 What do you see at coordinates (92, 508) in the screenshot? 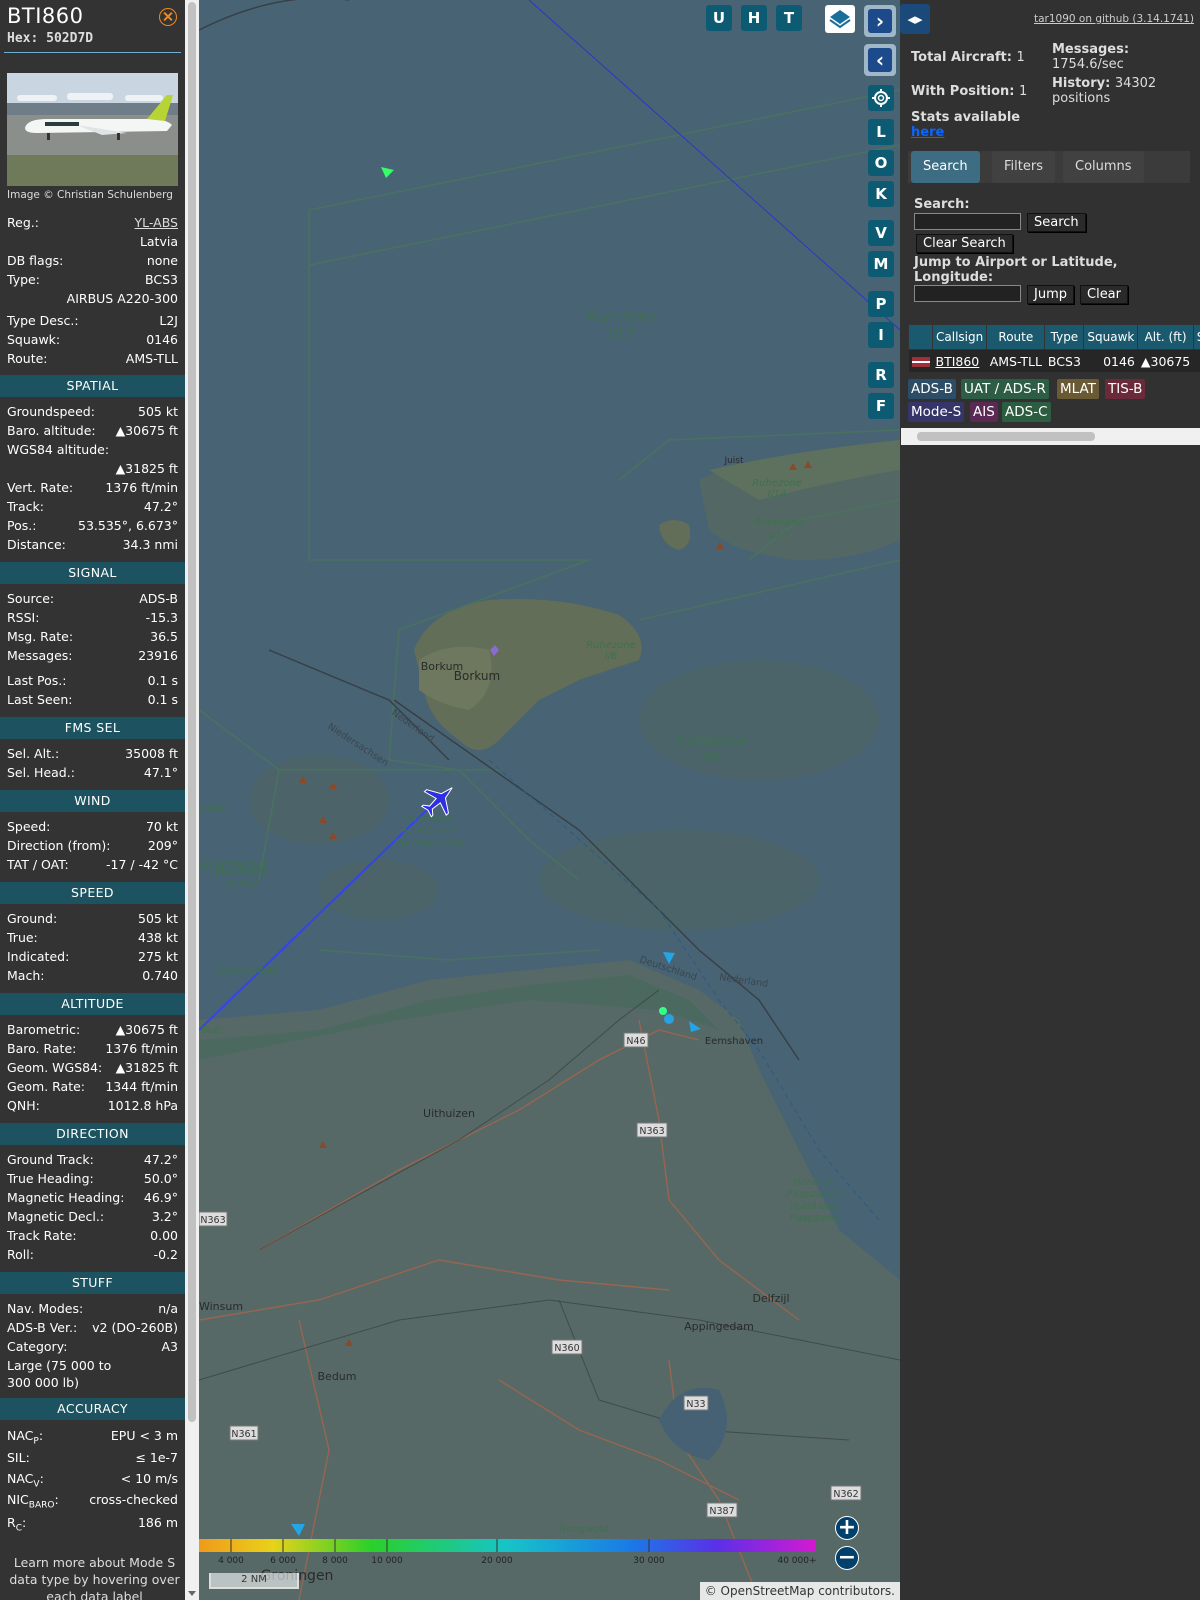
I see `spatial-row: Track: 47.2°` at bounding box center [92, 508].